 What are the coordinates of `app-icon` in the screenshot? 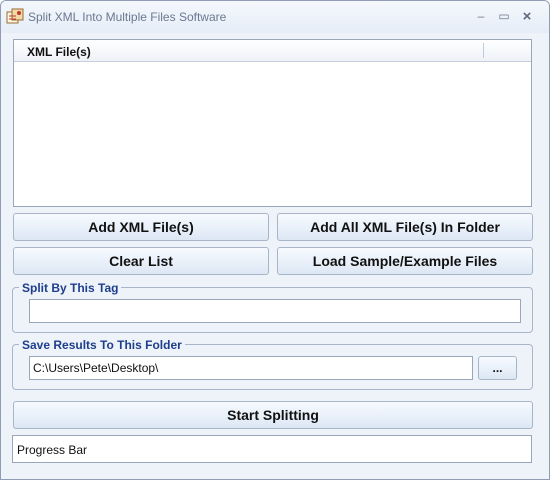 It's located at (15, 16).